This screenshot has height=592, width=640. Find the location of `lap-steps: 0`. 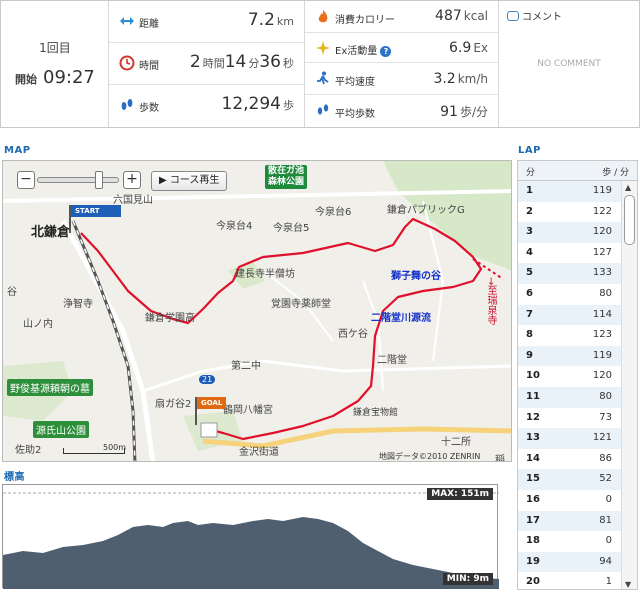

lap-steps: 0 is located at coordinates (608, 541).